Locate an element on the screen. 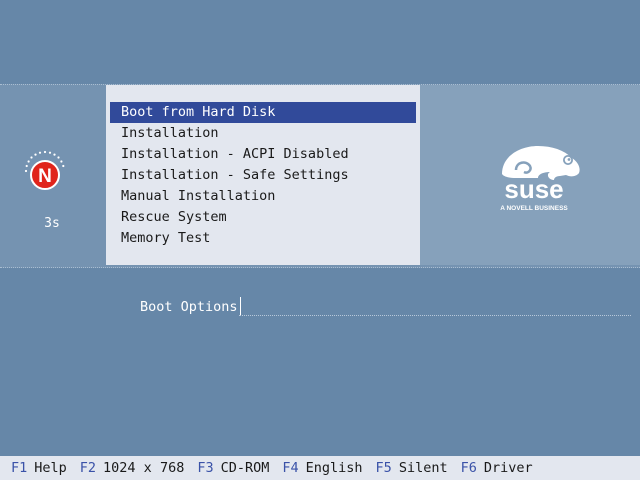 The image size is (640, 480). fkey-help: F1 Help is located at coordinates (39, 468).